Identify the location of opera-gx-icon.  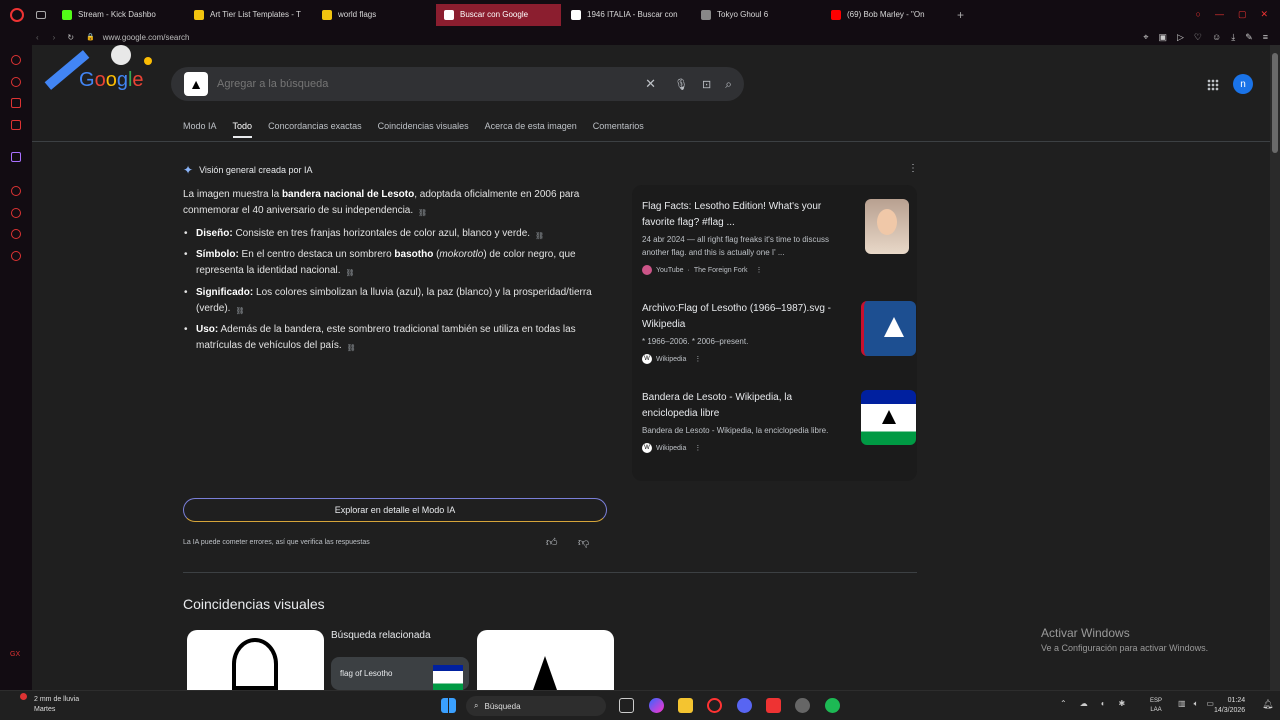
(714, 705).